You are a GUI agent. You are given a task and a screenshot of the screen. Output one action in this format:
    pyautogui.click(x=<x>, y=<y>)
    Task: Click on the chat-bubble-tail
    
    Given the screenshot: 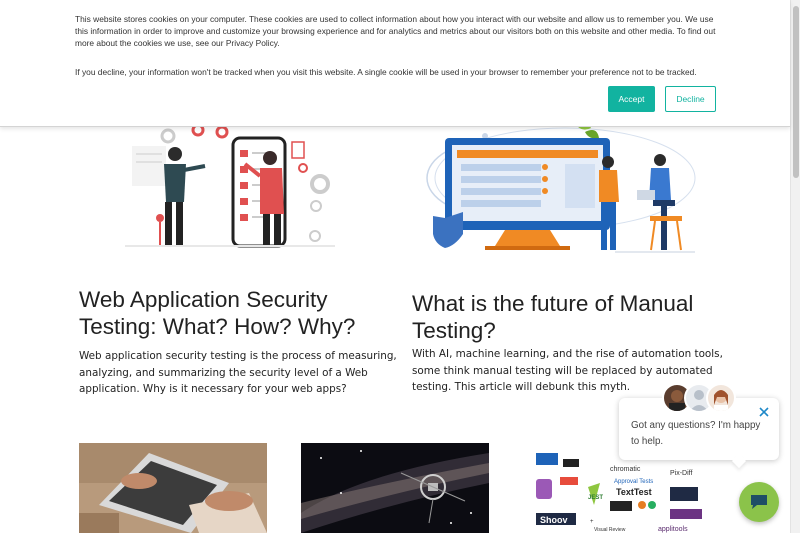 What is the action you would take?
    pyautogui.click(x=739, y=461)
    